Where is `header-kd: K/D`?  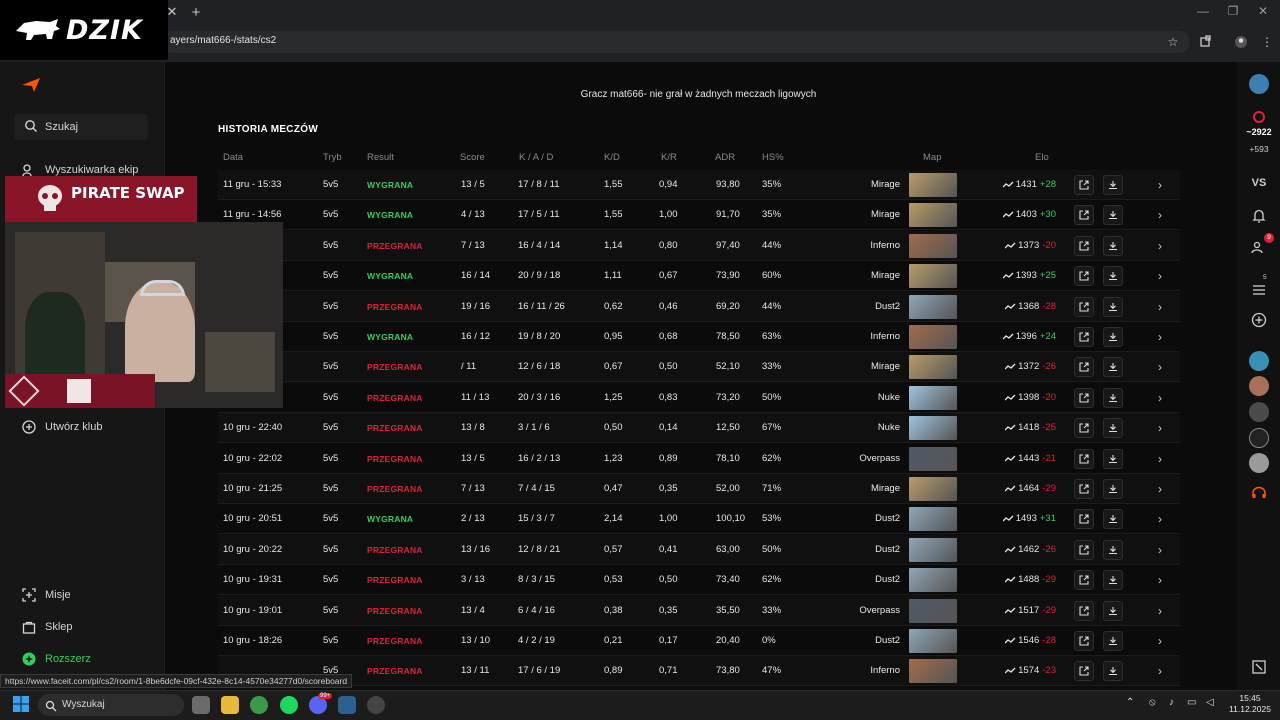 header-kd: K/D is located at coordinates (612, 158).